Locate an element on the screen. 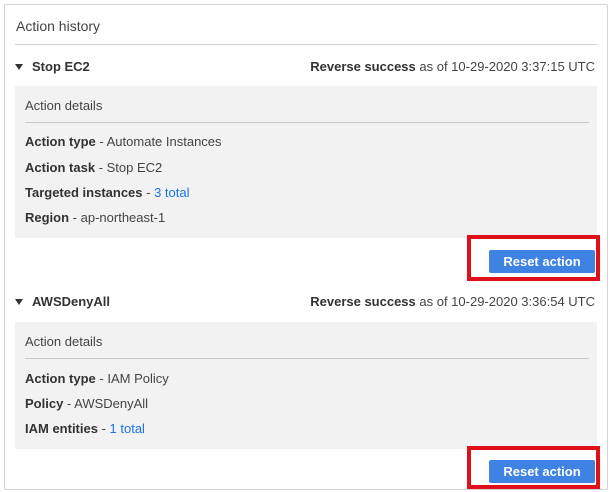 This screenshot has width=613, height=492. detail-row-region: Region - ap-northeast-1 is located at coordinates (95, 217).